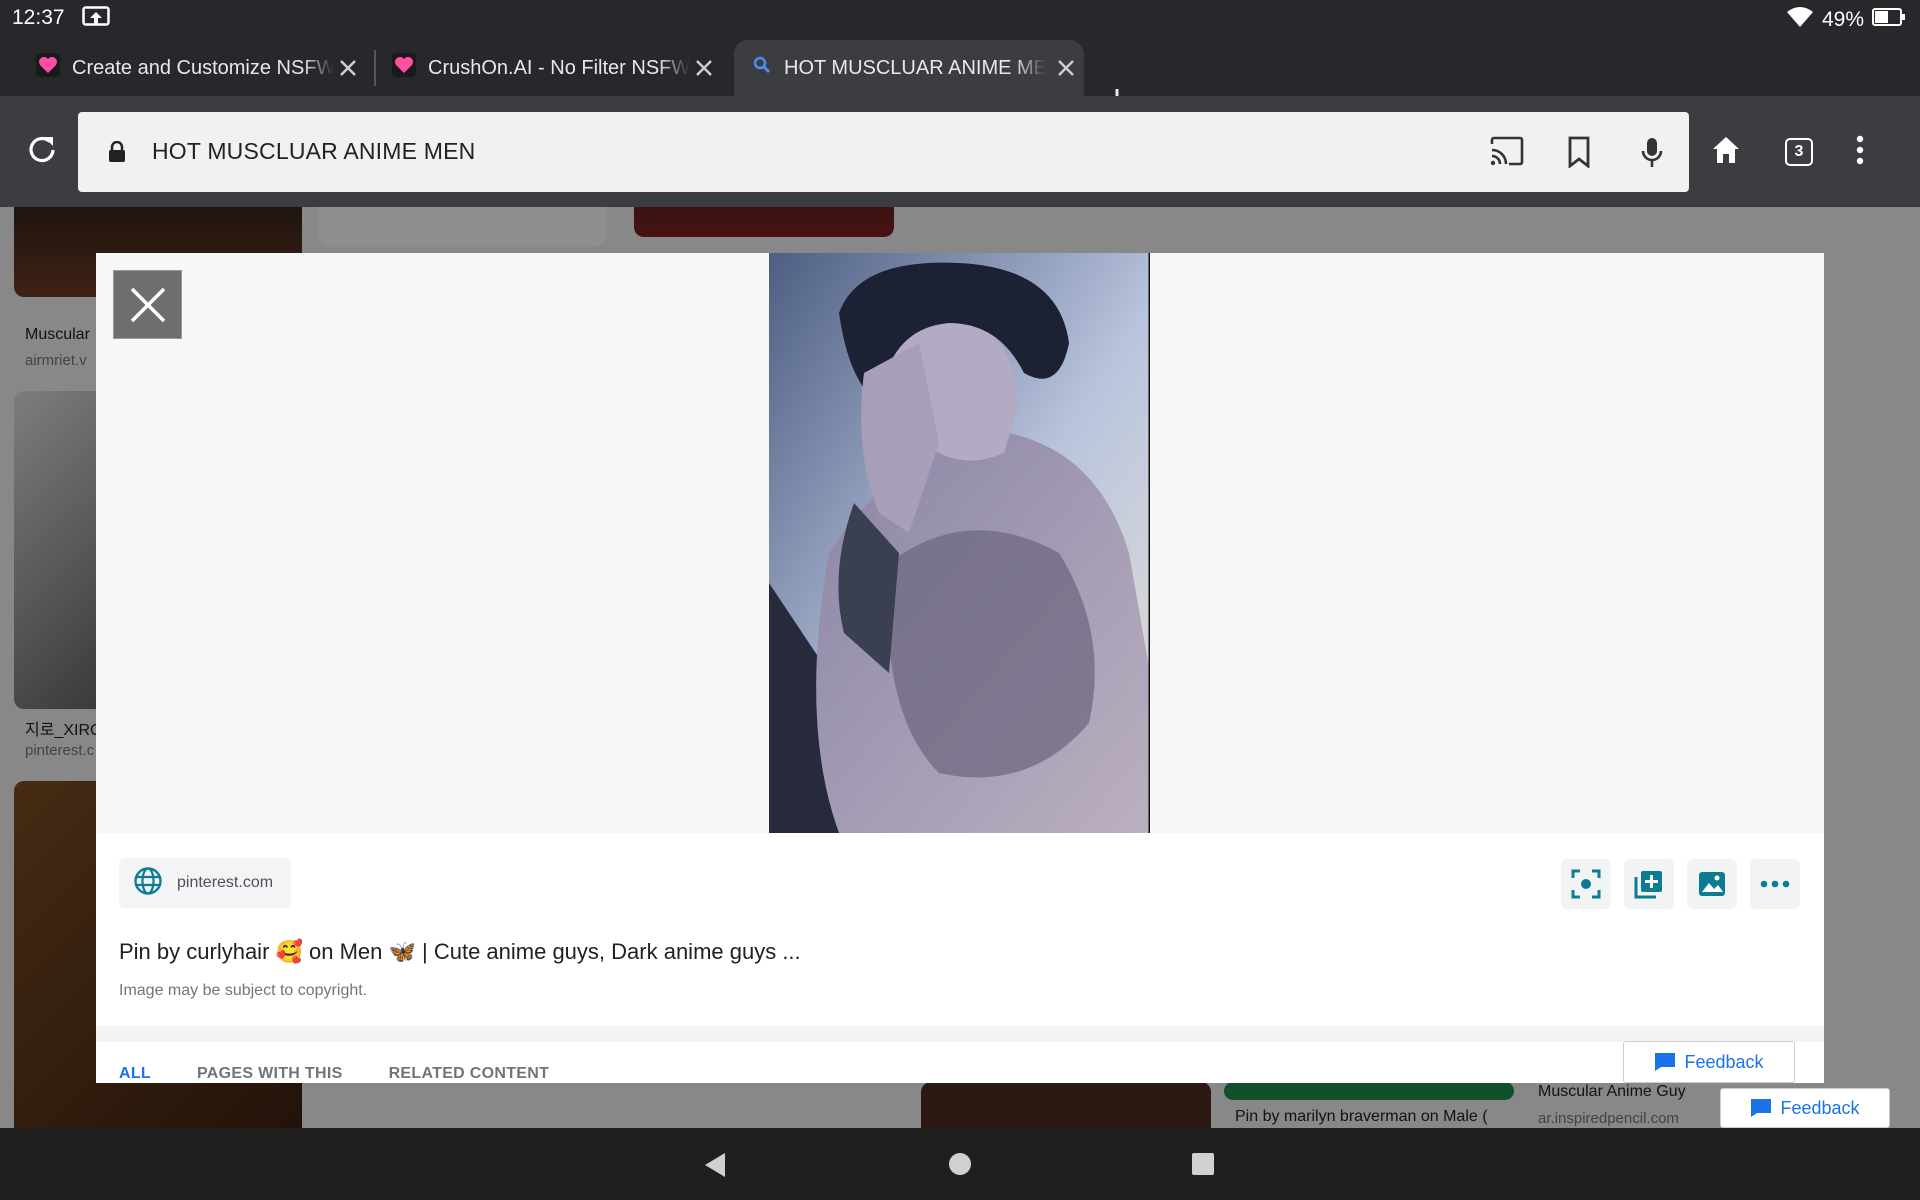  I want to click on tab-switcher-button: 3, so click(1799, 152).